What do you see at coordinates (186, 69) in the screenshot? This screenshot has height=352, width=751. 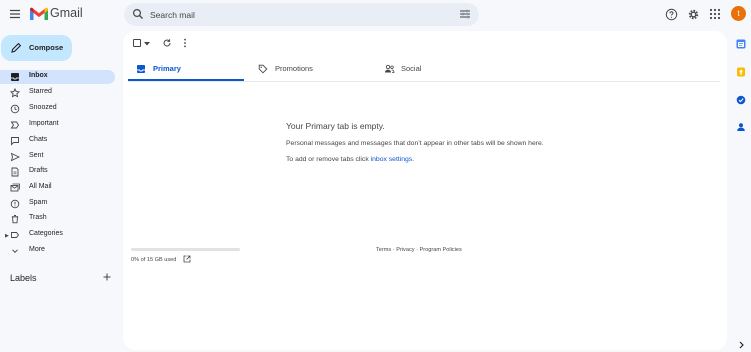 I see `tab-primary: Primary` at bounding box center [186, 69].